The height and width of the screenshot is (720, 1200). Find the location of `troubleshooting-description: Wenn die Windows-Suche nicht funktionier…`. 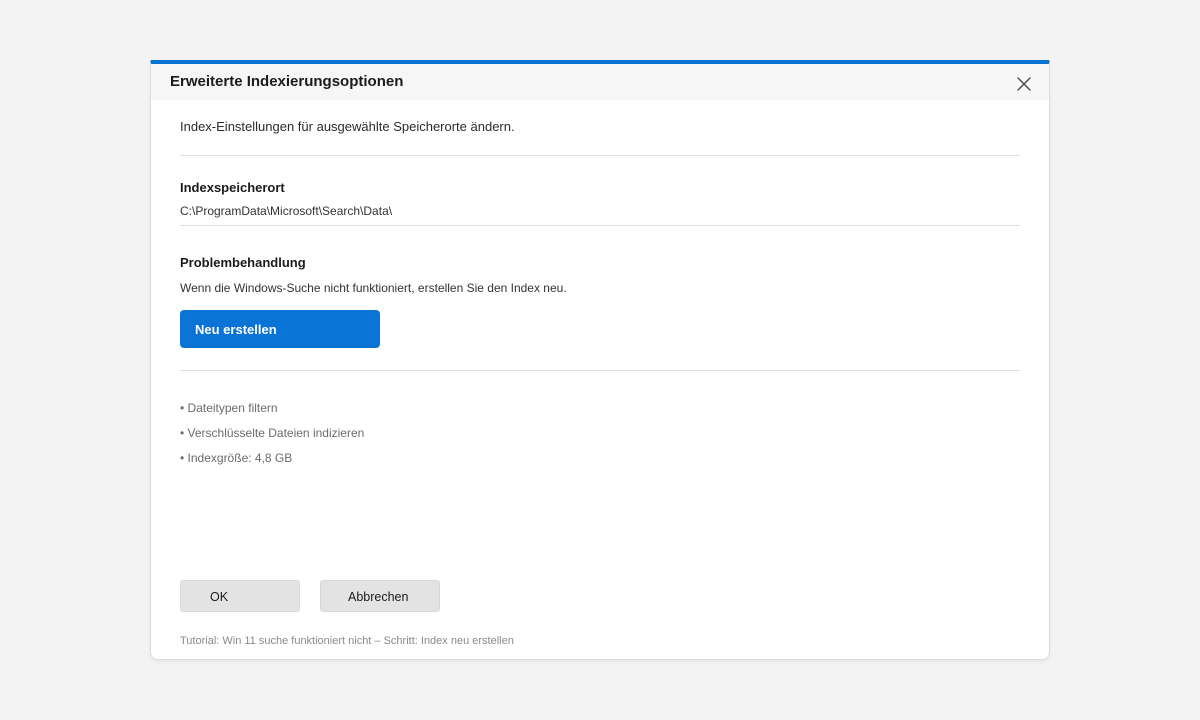

troubleshooting-description: Wenn die Windows-Suche nicht funktionier… is located at coordinates (373, 288).